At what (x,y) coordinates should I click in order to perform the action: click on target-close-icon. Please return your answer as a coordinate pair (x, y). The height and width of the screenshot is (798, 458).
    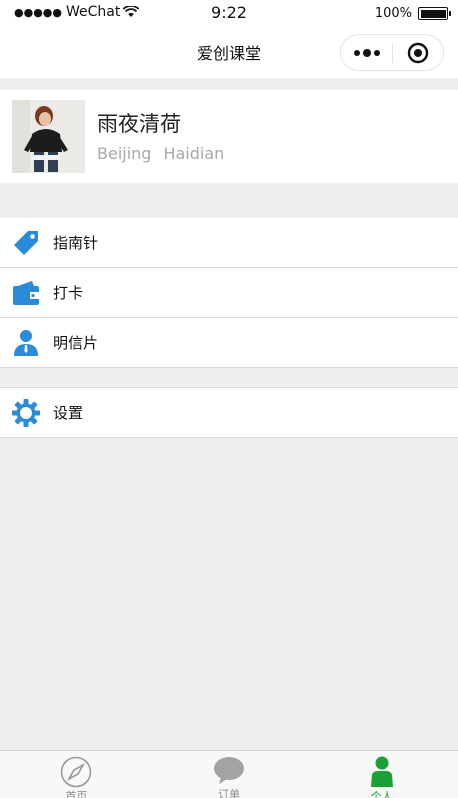
    Looking at the image, I should click on (418, 52).